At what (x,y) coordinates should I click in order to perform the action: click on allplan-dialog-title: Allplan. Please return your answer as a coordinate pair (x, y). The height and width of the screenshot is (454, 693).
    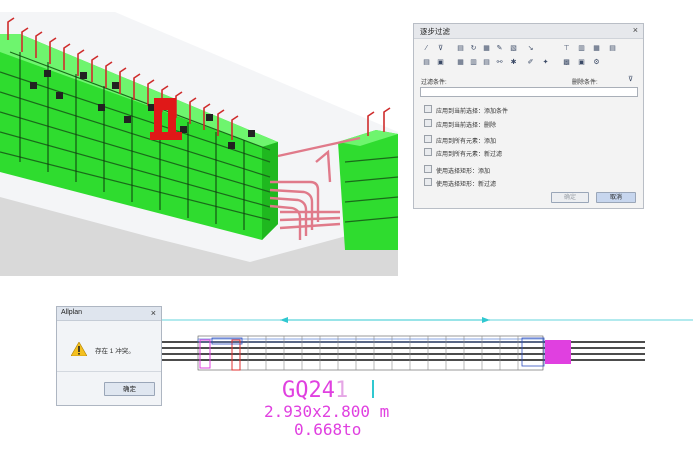
    Looking at the image, I should click on (72, 312).